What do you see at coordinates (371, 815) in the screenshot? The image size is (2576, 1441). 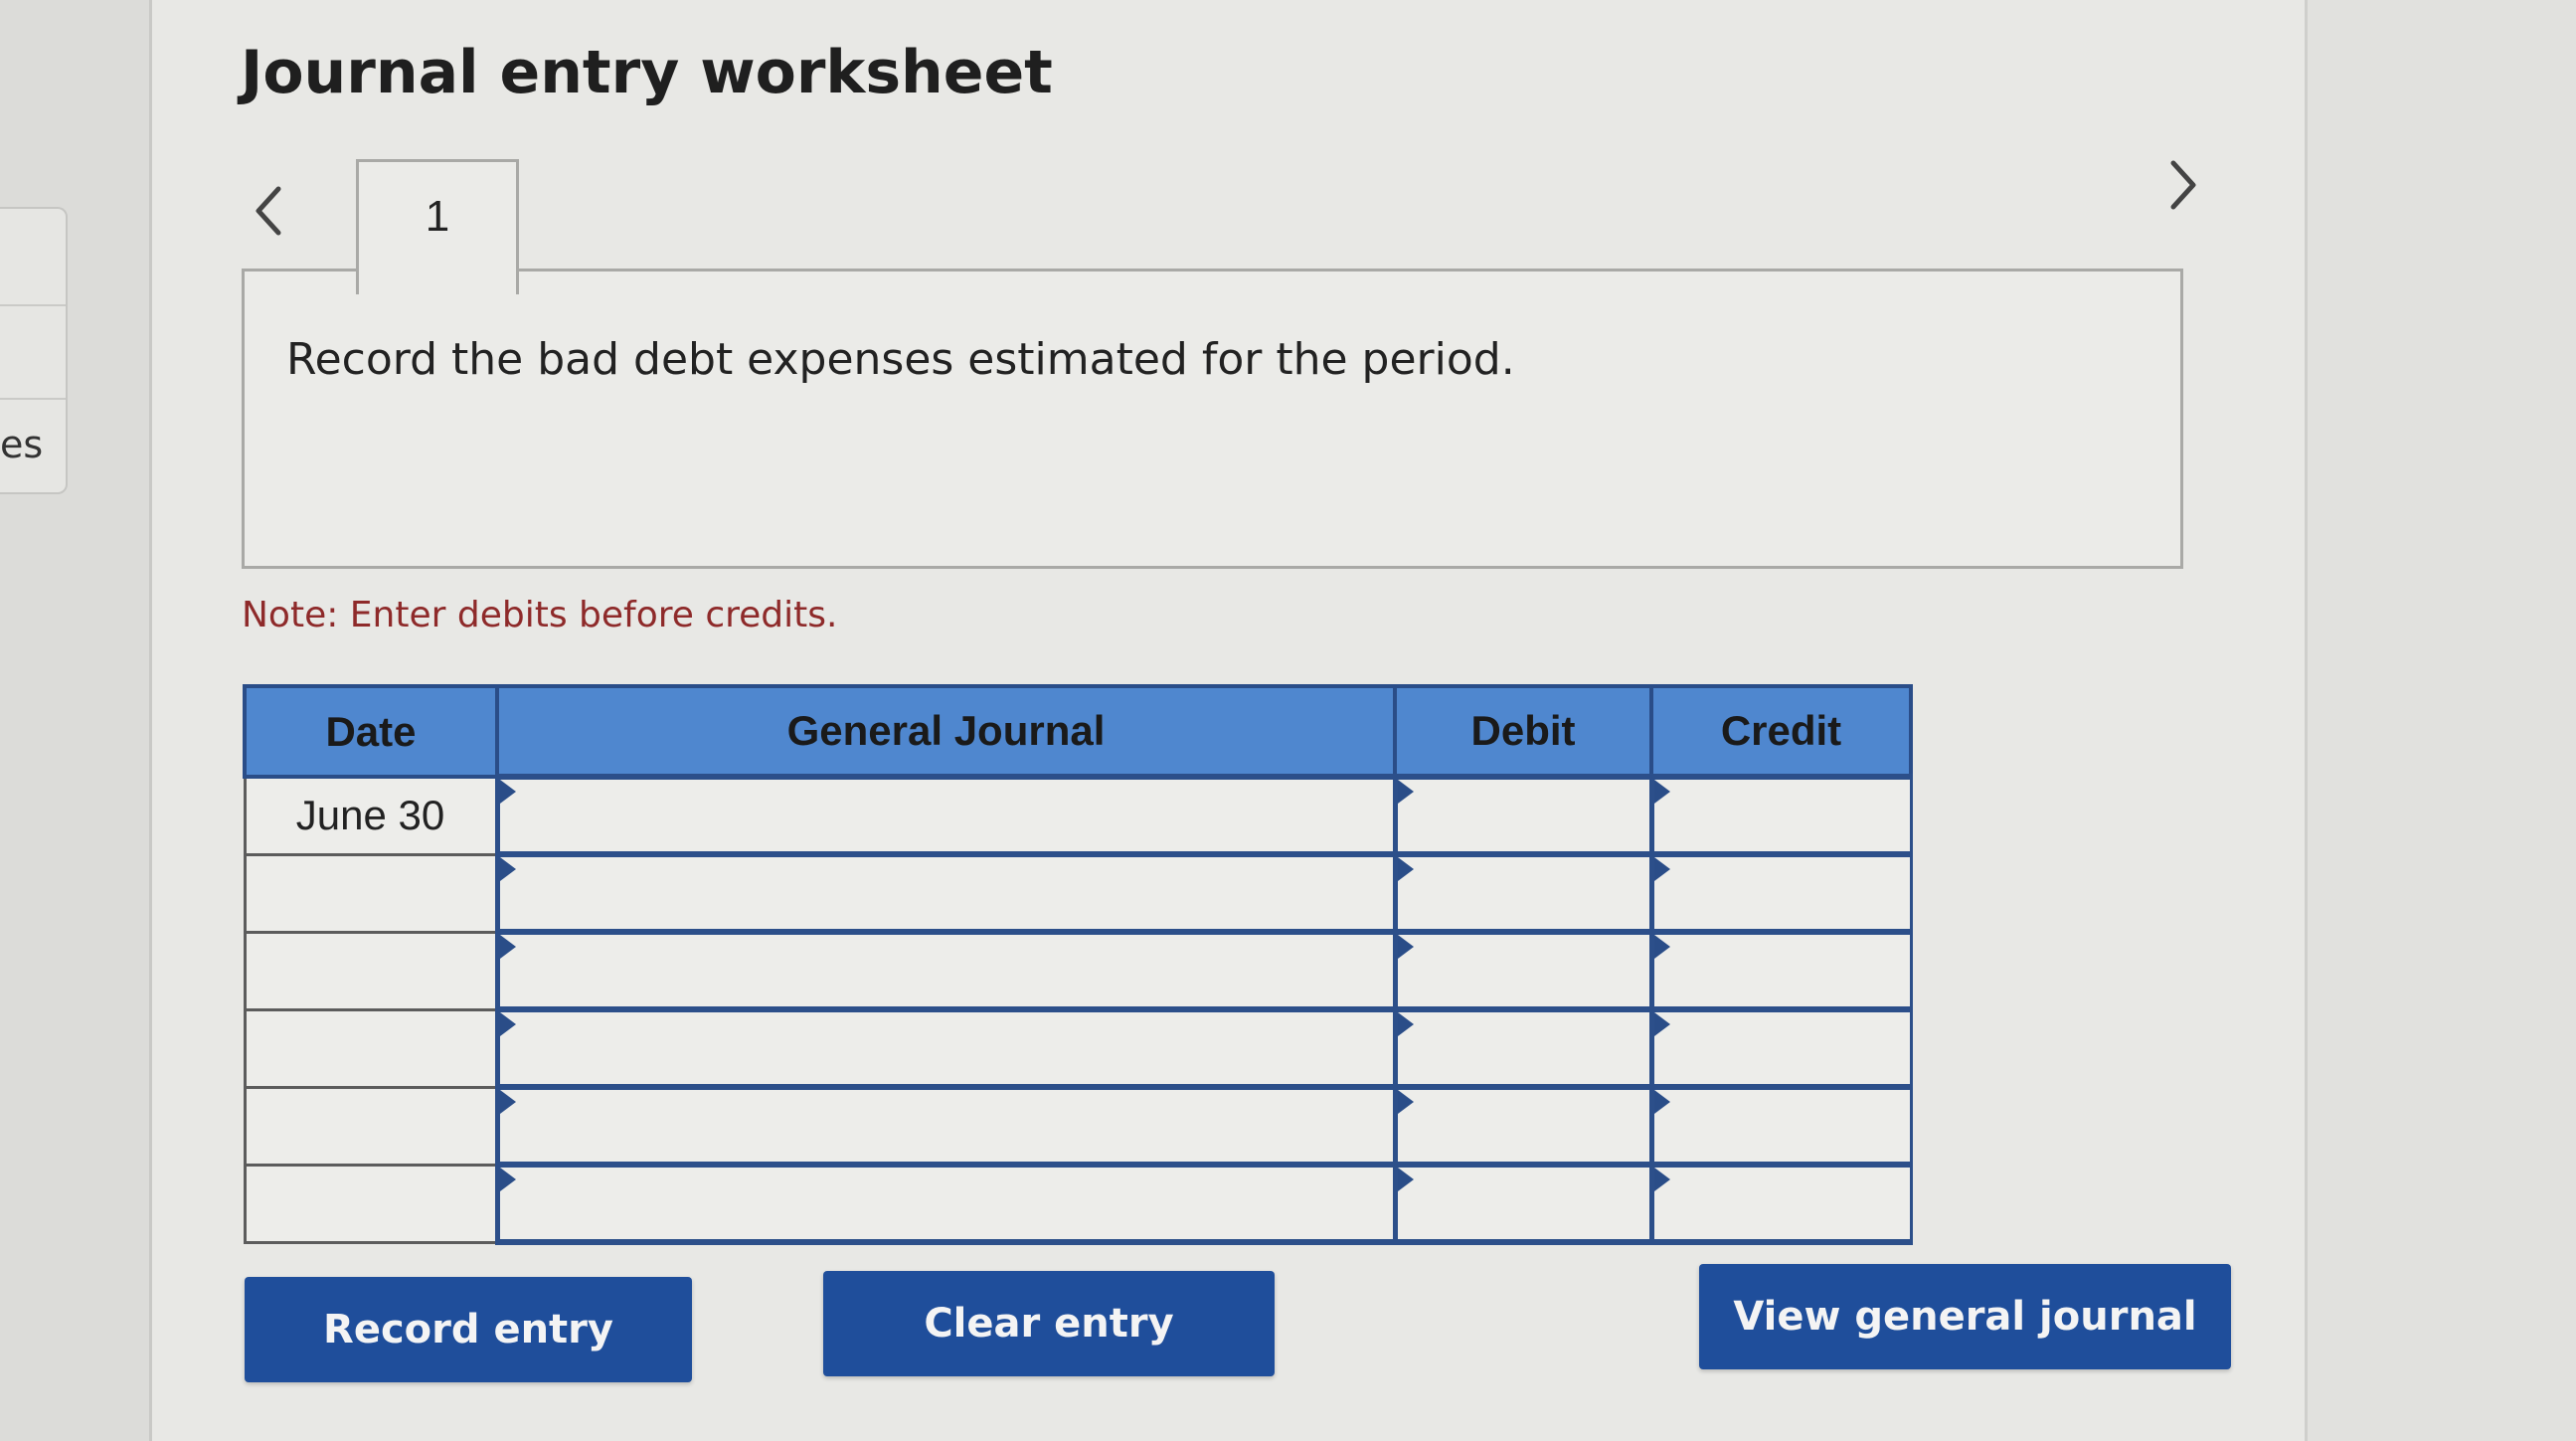 I see `date-cell: June 30` at bounding box center [371, 815].